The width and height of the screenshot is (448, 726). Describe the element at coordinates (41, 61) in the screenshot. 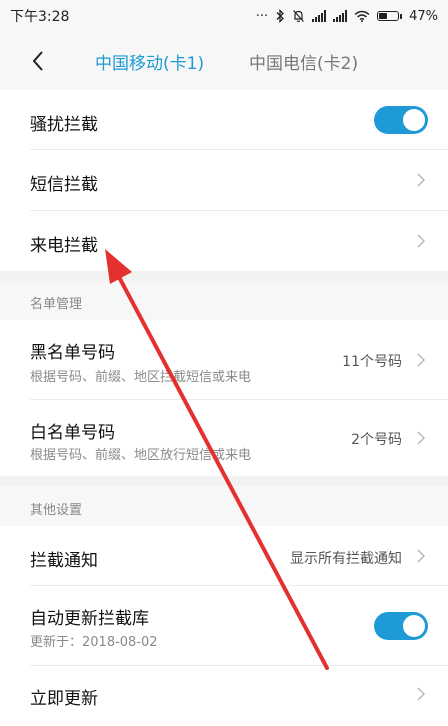

I see `back-arrow-icon` at that location.